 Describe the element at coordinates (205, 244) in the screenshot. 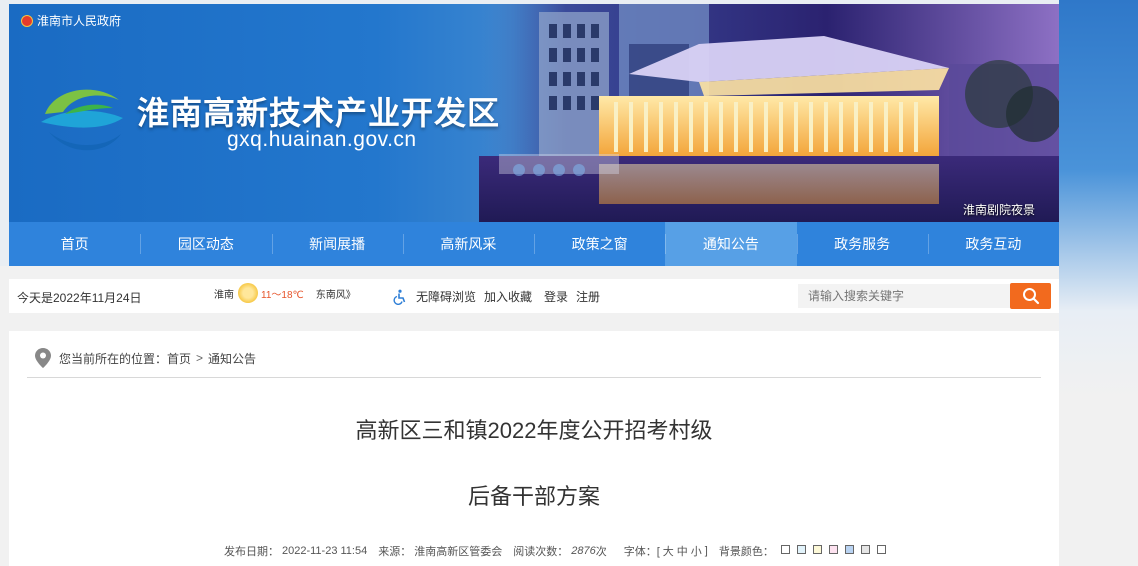

I see `nav-item-park-news: 园区动态` at that location.